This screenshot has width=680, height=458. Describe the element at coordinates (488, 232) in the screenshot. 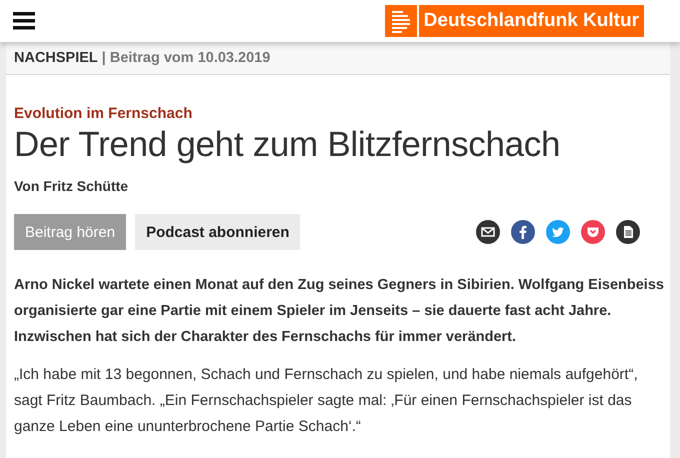

I see `mail-icon` at that location.